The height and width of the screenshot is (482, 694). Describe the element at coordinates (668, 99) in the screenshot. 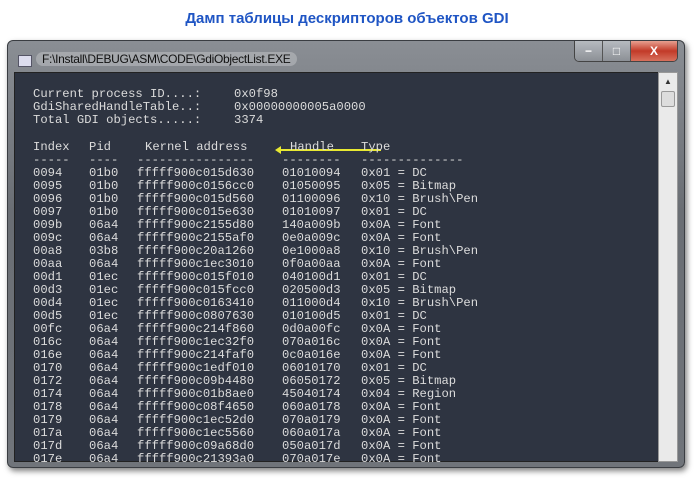

I see `scroll-thumb` at that location.